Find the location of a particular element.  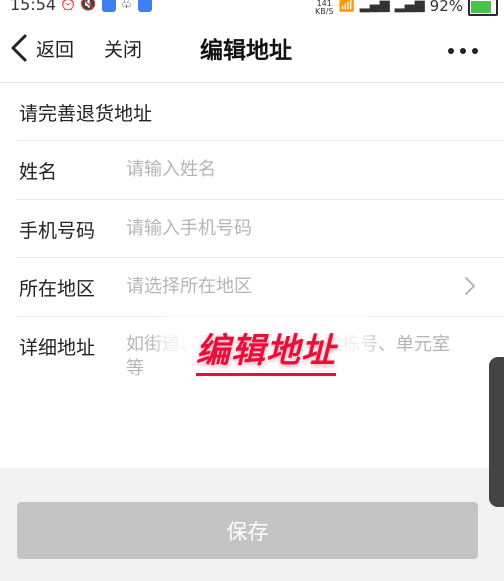

battery-level is located at coordinates (481, 7).